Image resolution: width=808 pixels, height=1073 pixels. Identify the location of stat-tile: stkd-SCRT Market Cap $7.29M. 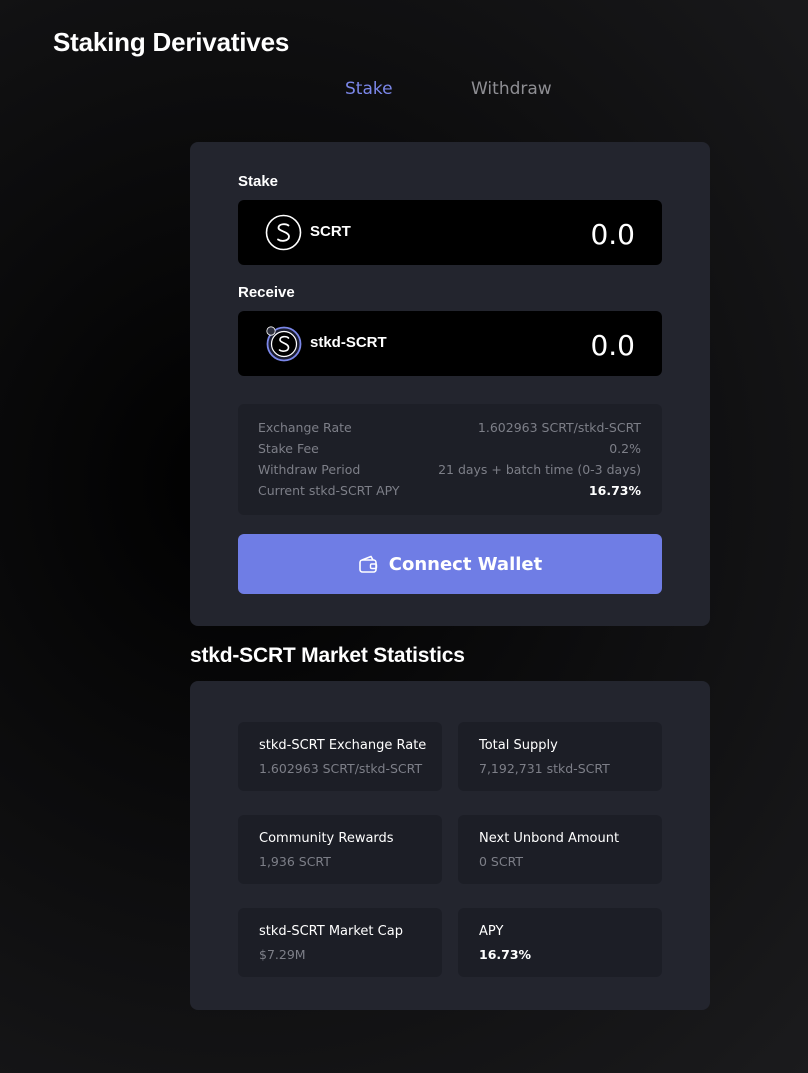
(340, 942).